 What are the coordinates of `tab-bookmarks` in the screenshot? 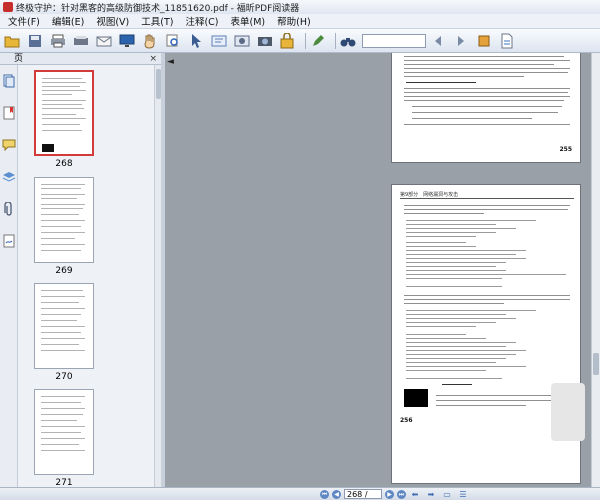 It's located at (9, 113).